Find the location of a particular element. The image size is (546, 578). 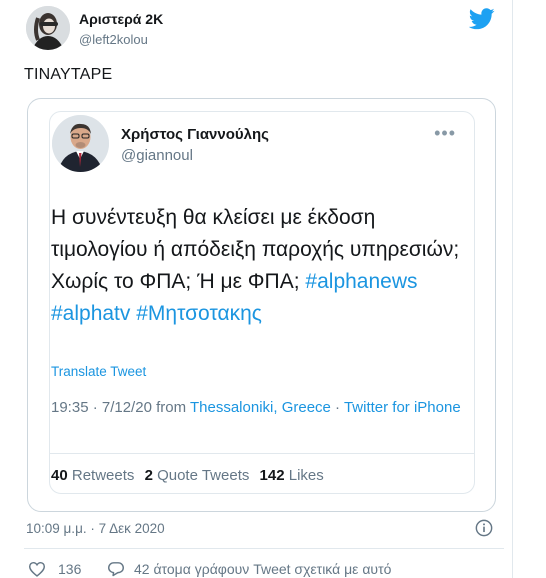

translate-tweet-link: Translate Tweet is located at coordinates (98, 371).